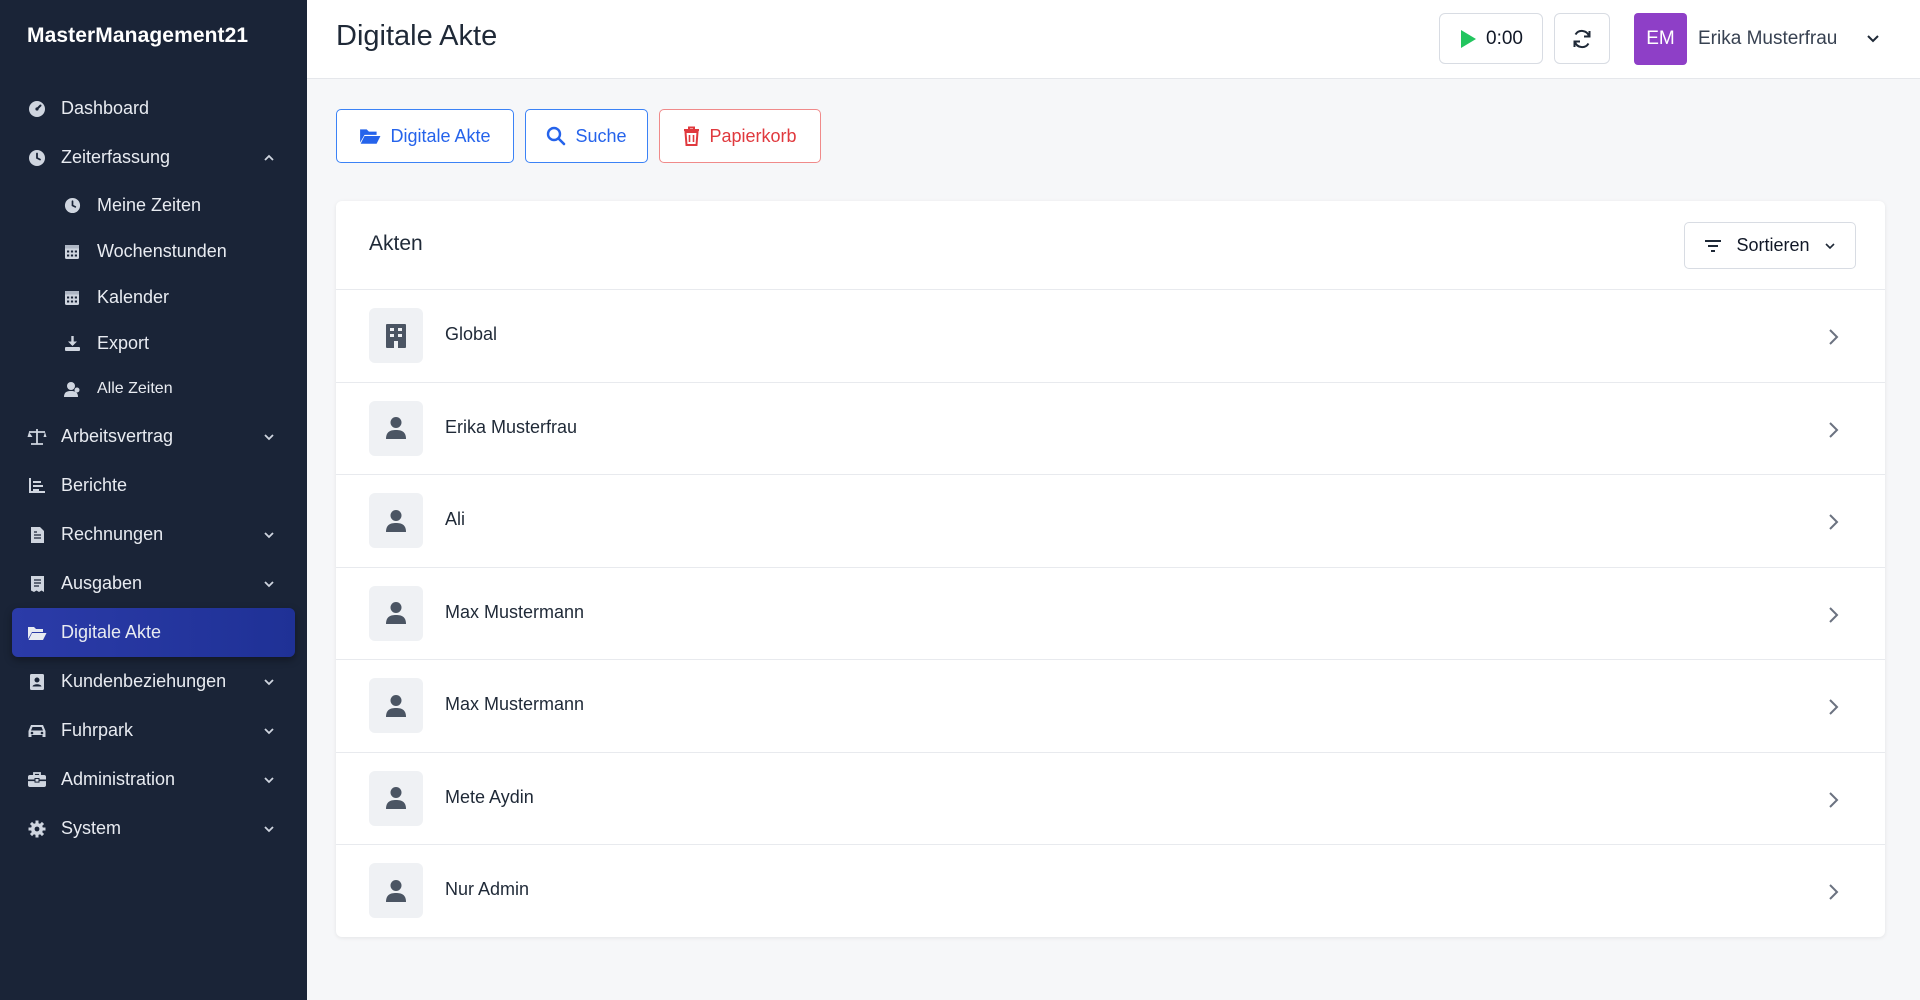 The height and width of the screenshot is (1000, 1920). What do you see at coordinates (440, 135) in the screenshot?
I see `digitale-akte-button-label: Digitale Akte` at bounding box center [440, 135].